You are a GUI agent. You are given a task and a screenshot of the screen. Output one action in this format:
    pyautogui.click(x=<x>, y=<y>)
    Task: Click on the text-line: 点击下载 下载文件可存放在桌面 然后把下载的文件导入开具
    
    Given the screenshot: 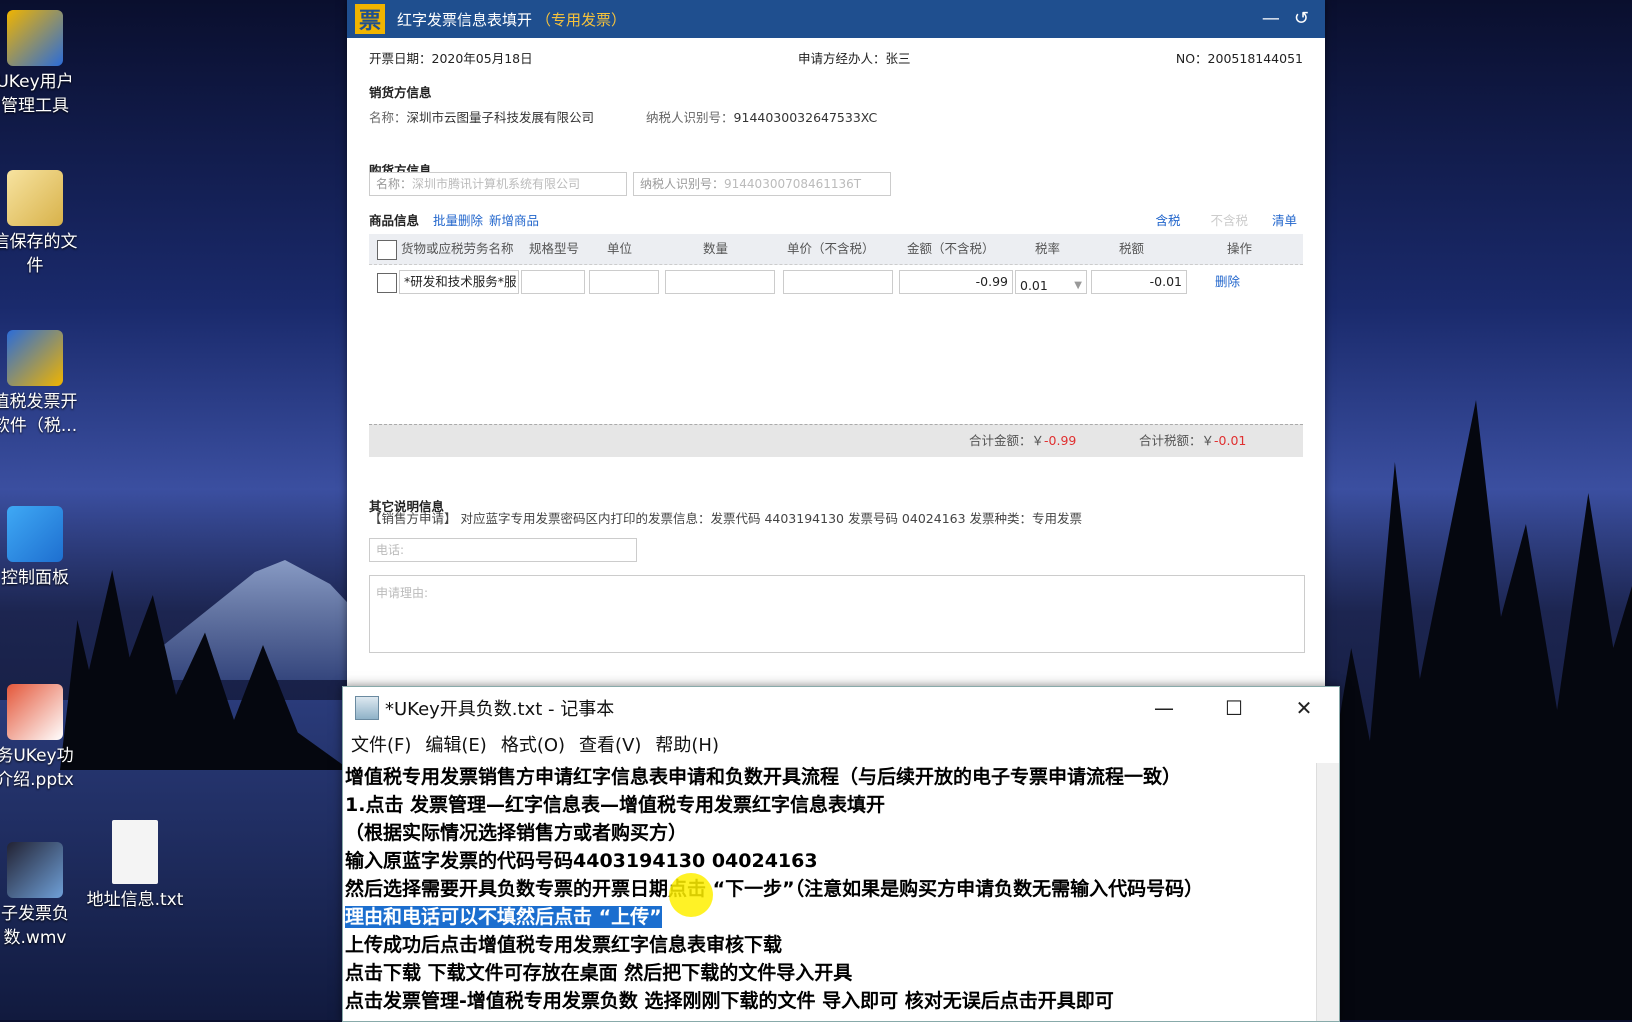 What is the action you would take?
    pyautogui.click(x=599, y=973)
    